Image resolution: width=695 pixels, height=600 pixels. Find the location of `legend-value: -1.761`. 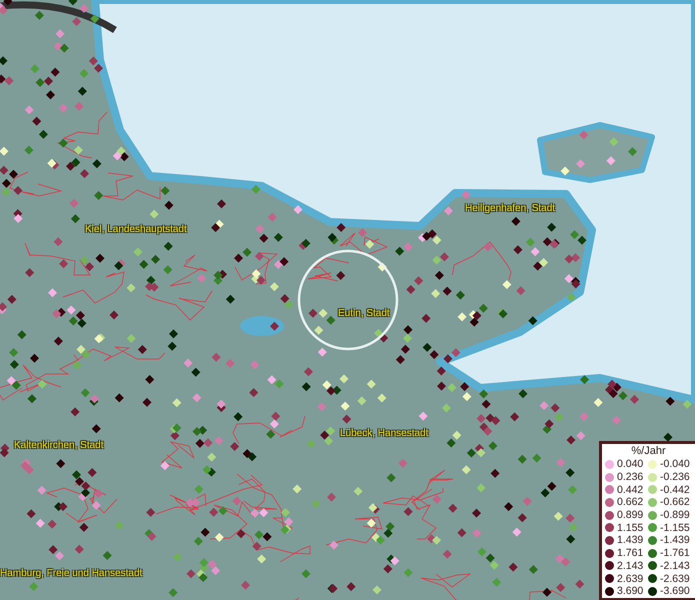

legend-value: -1.761 is located at coordinates (675, 553).